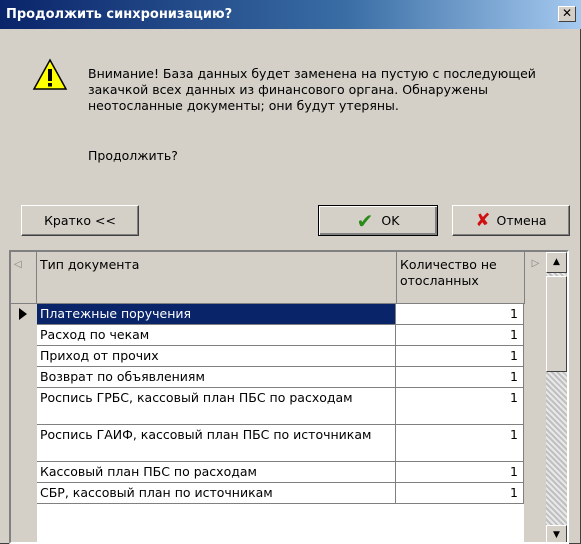  Describe the element at coordinates (50, 76) in the screenshot. I see `warning-icon` at that location.